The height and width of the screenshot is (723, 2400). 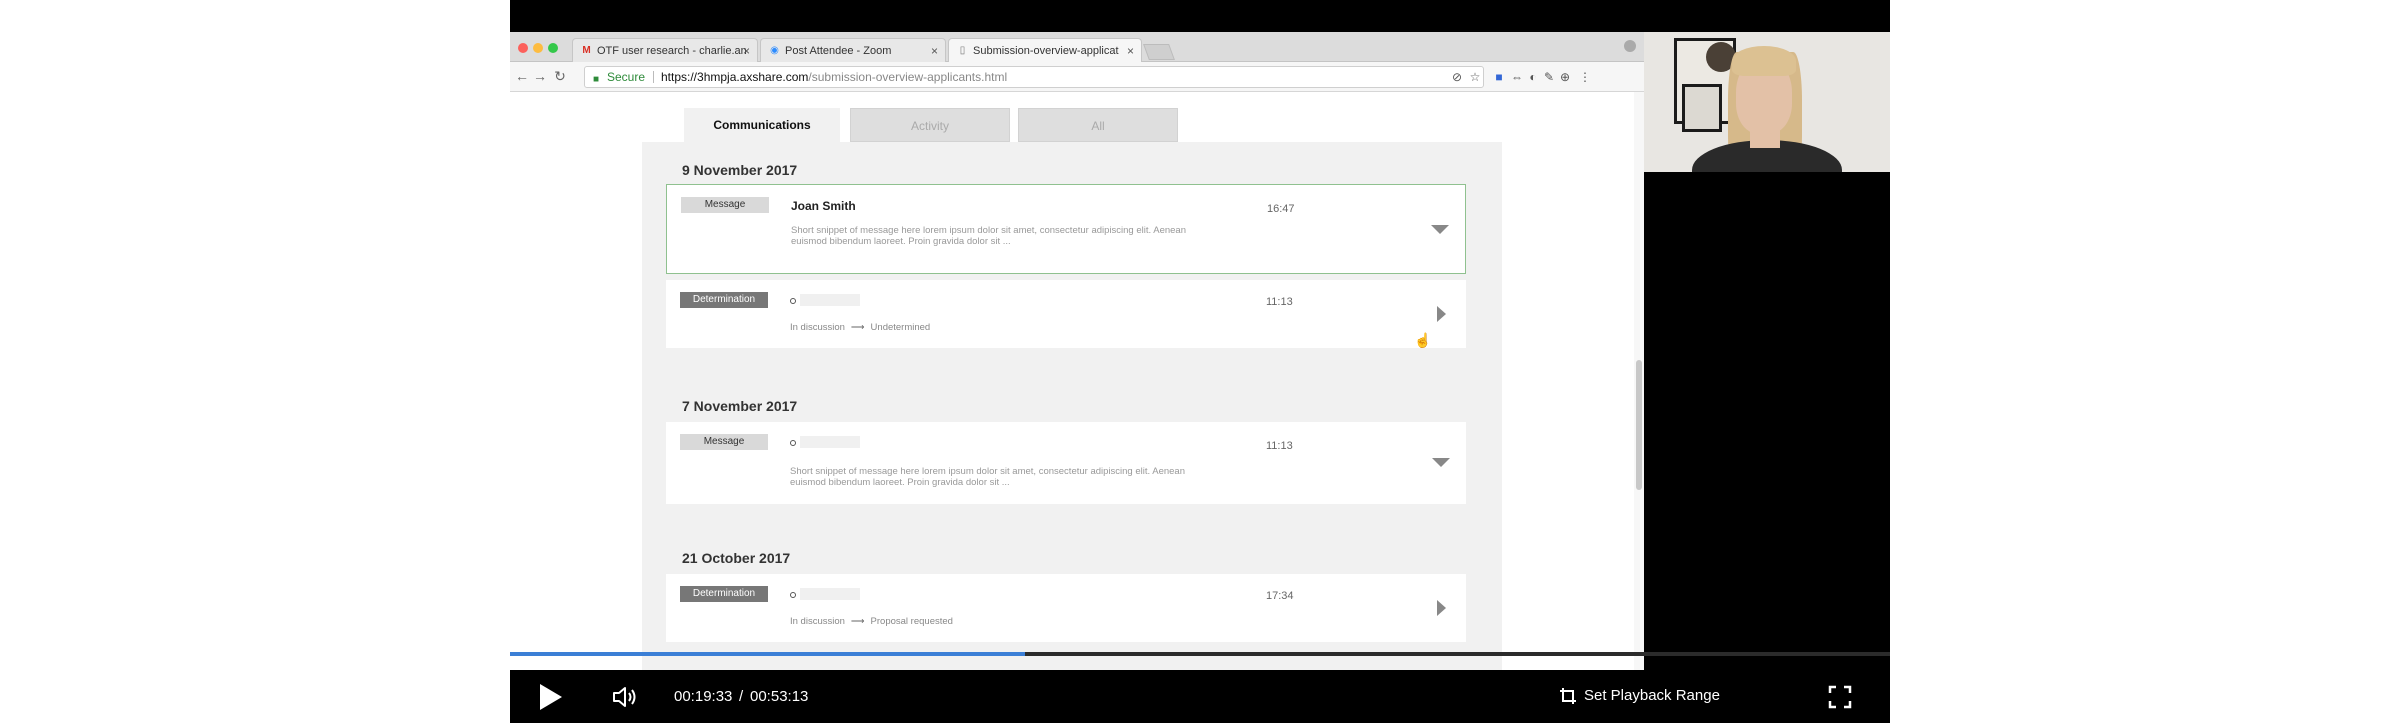 What do you see at coordinates (1549, 77) in the screenshot?
I see `extension-icon: ✎` at bounding box center [1549, 77].